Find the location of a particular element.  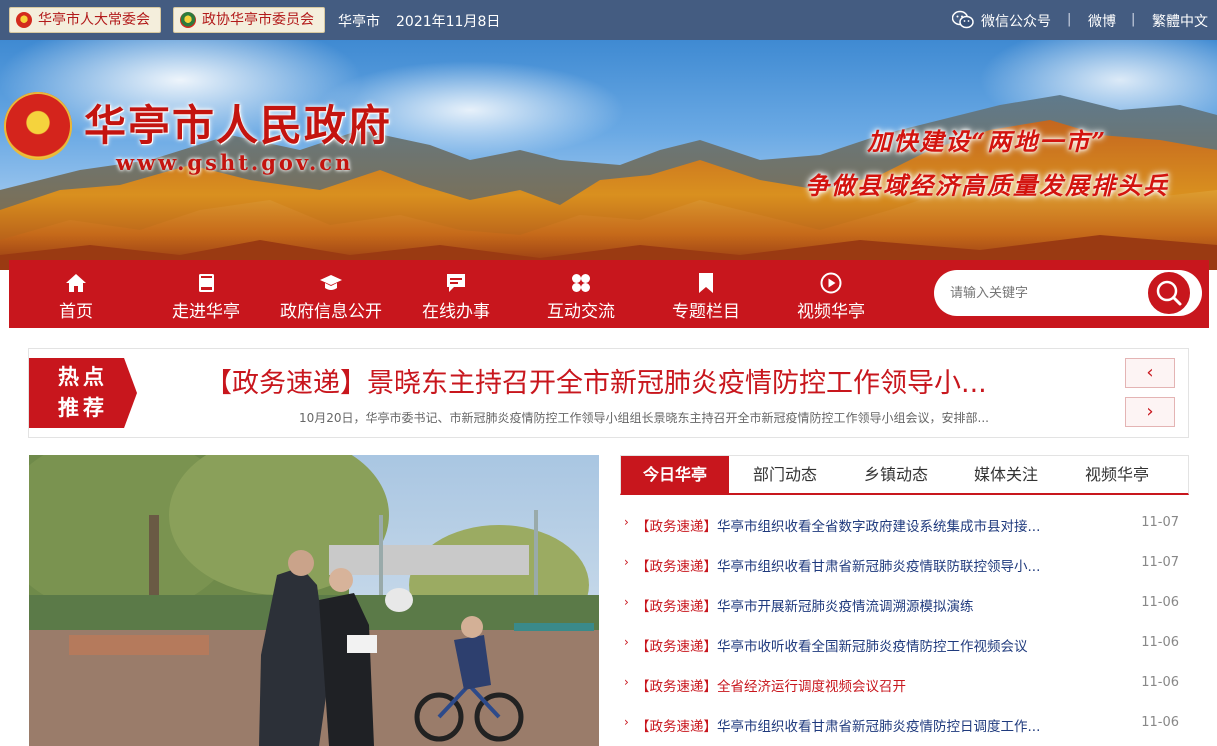

news-item: › 【政务速递】华亭市开展新冠肺炎疫情流调溯源模拟演练 11-06 is located at coordinates (904, 615).